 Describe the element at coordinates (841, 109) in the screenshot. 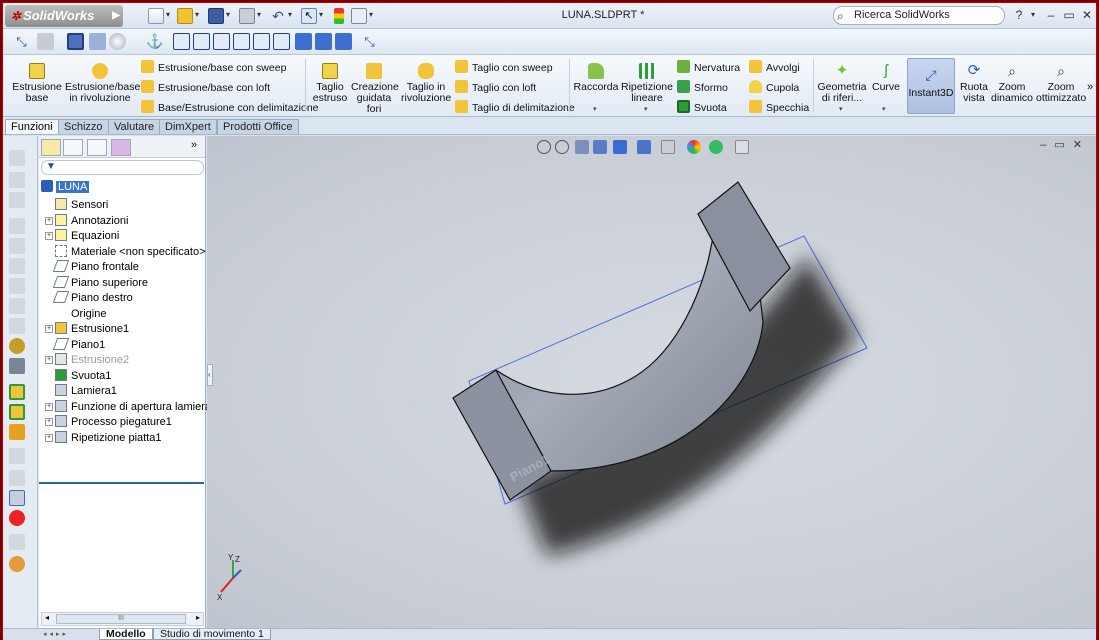

I see `geometria-dropdown-icon: ▾` at that location.